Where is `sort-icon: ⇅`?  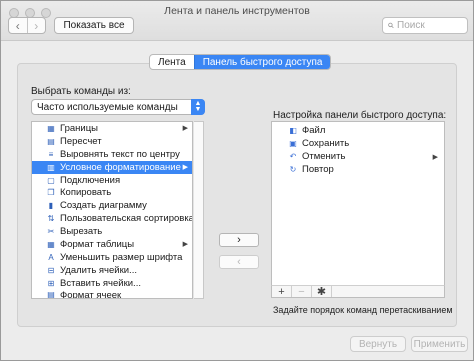
sort-icon: ⇅ is located at coordinates (51, 219).